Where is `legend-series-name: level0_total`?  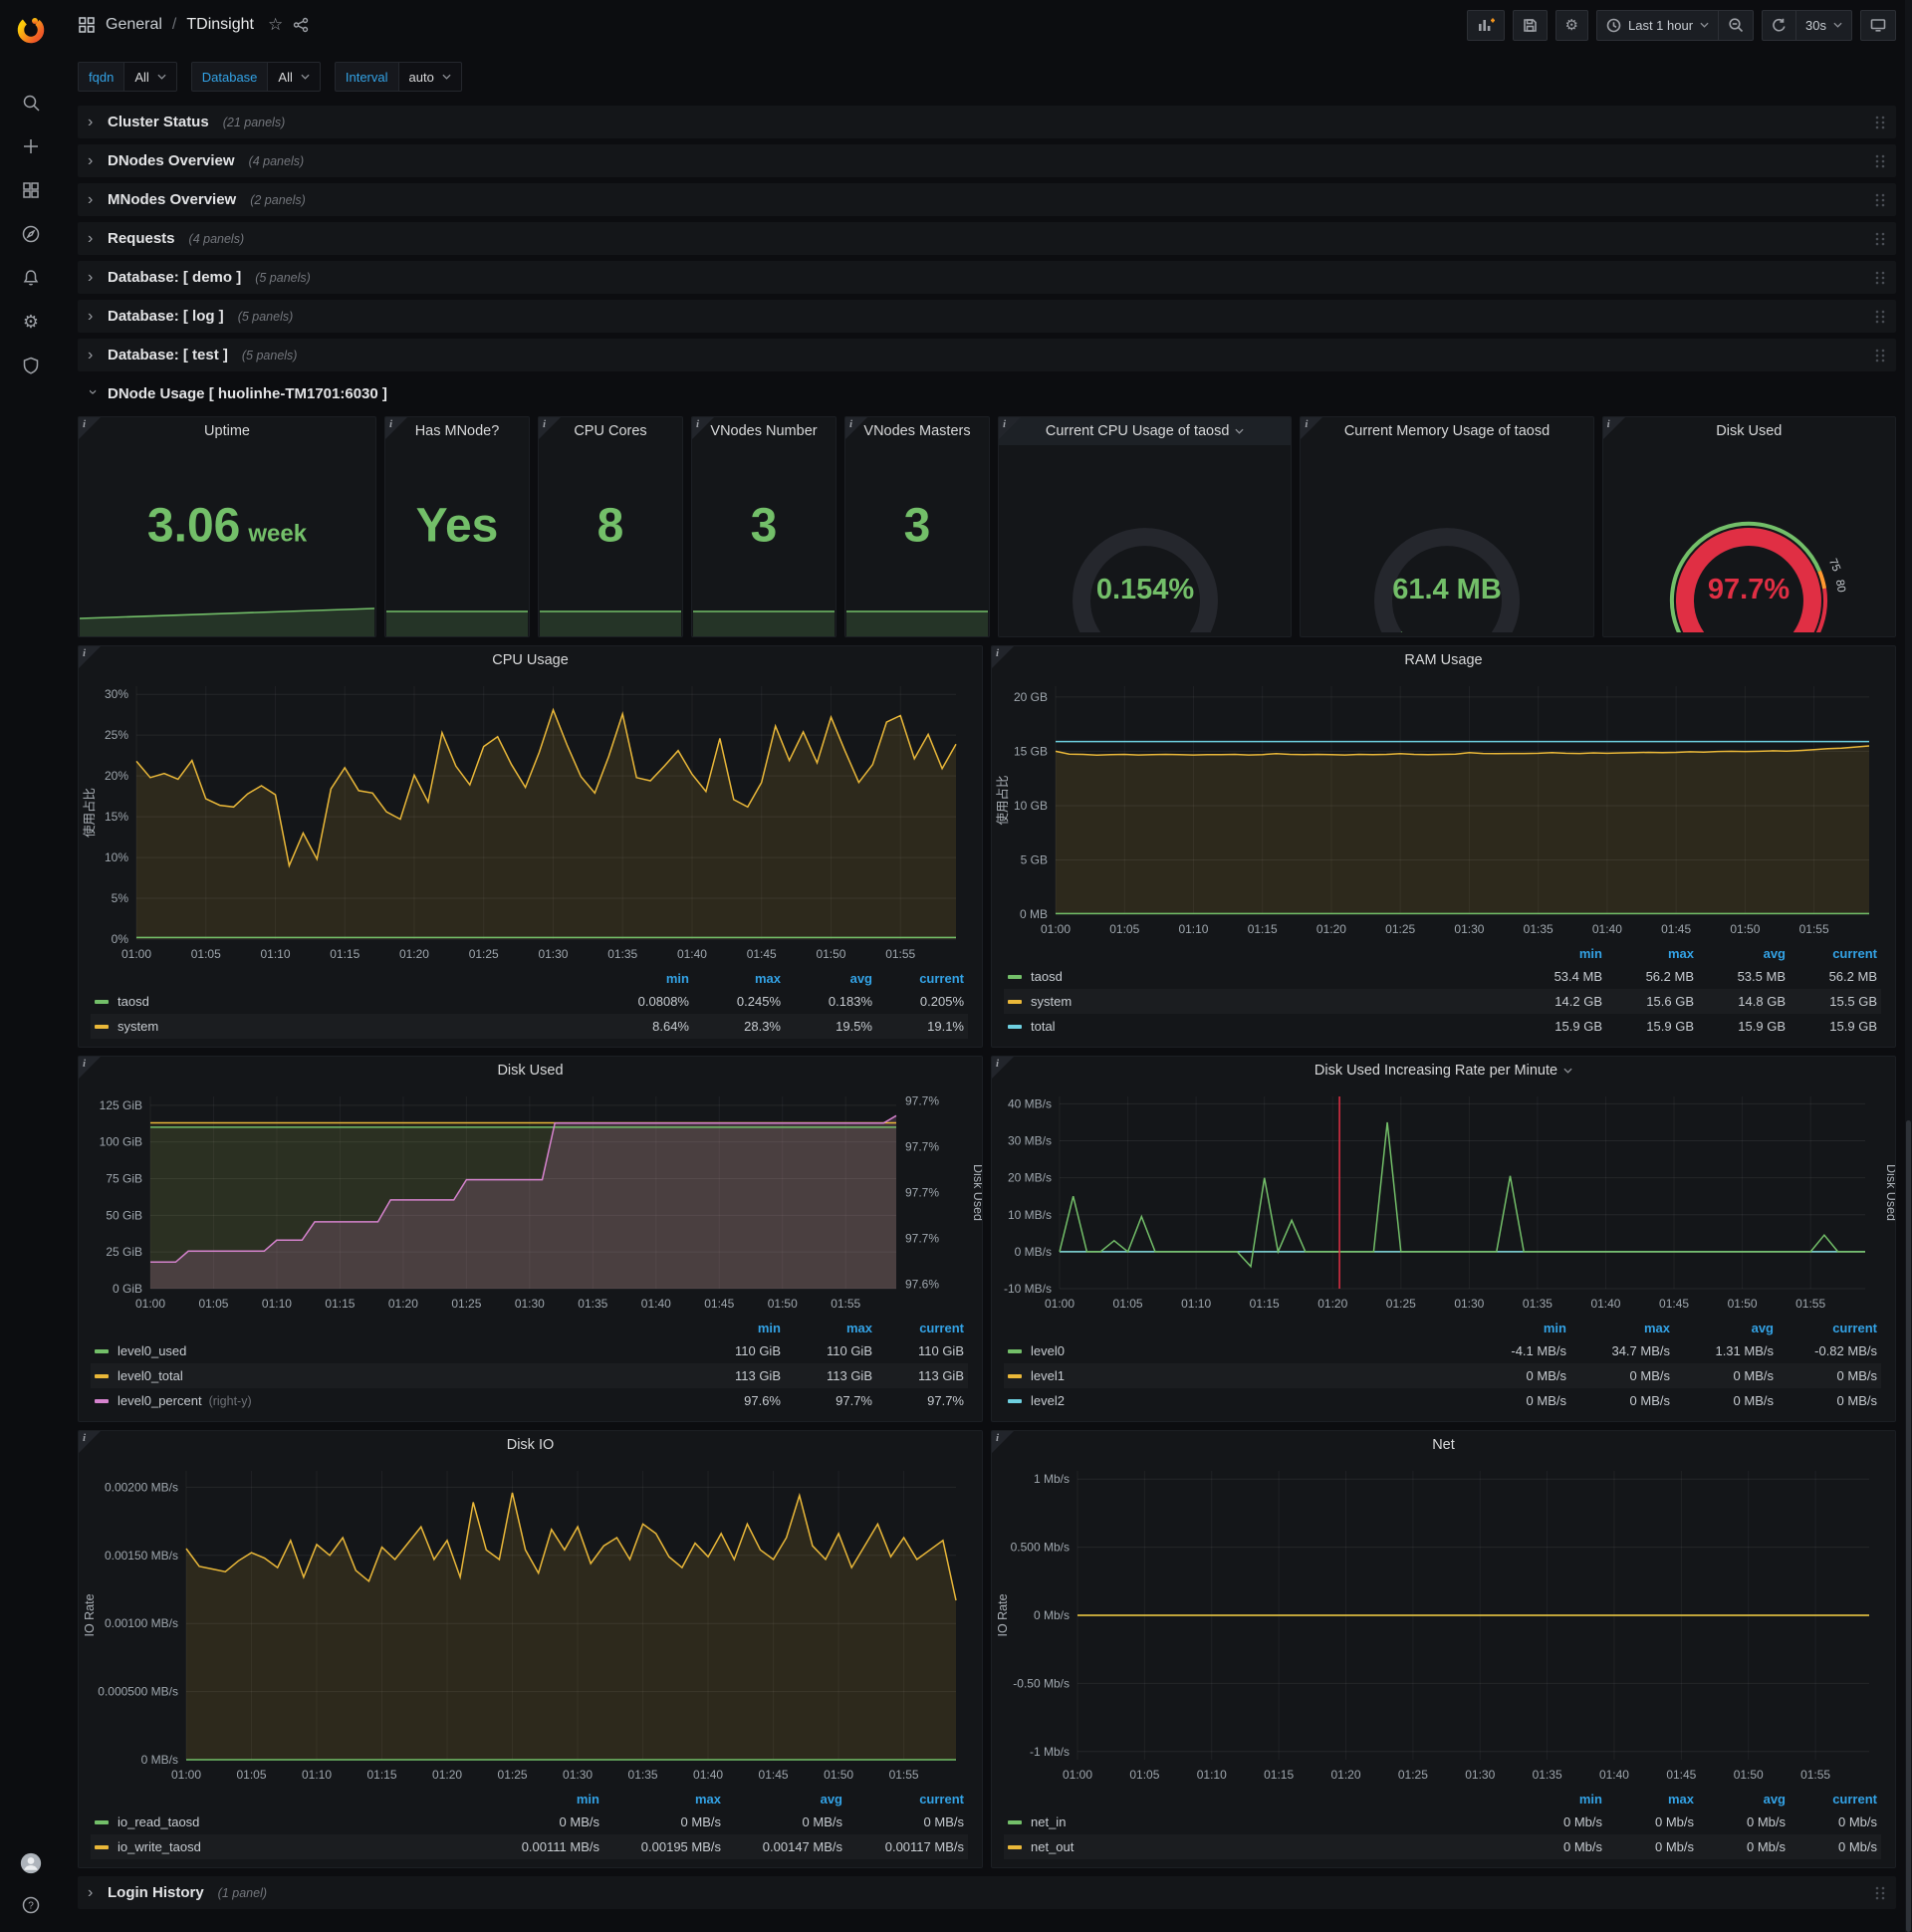 legend-series-name: level0_total is located at coordinates (150, 1376).